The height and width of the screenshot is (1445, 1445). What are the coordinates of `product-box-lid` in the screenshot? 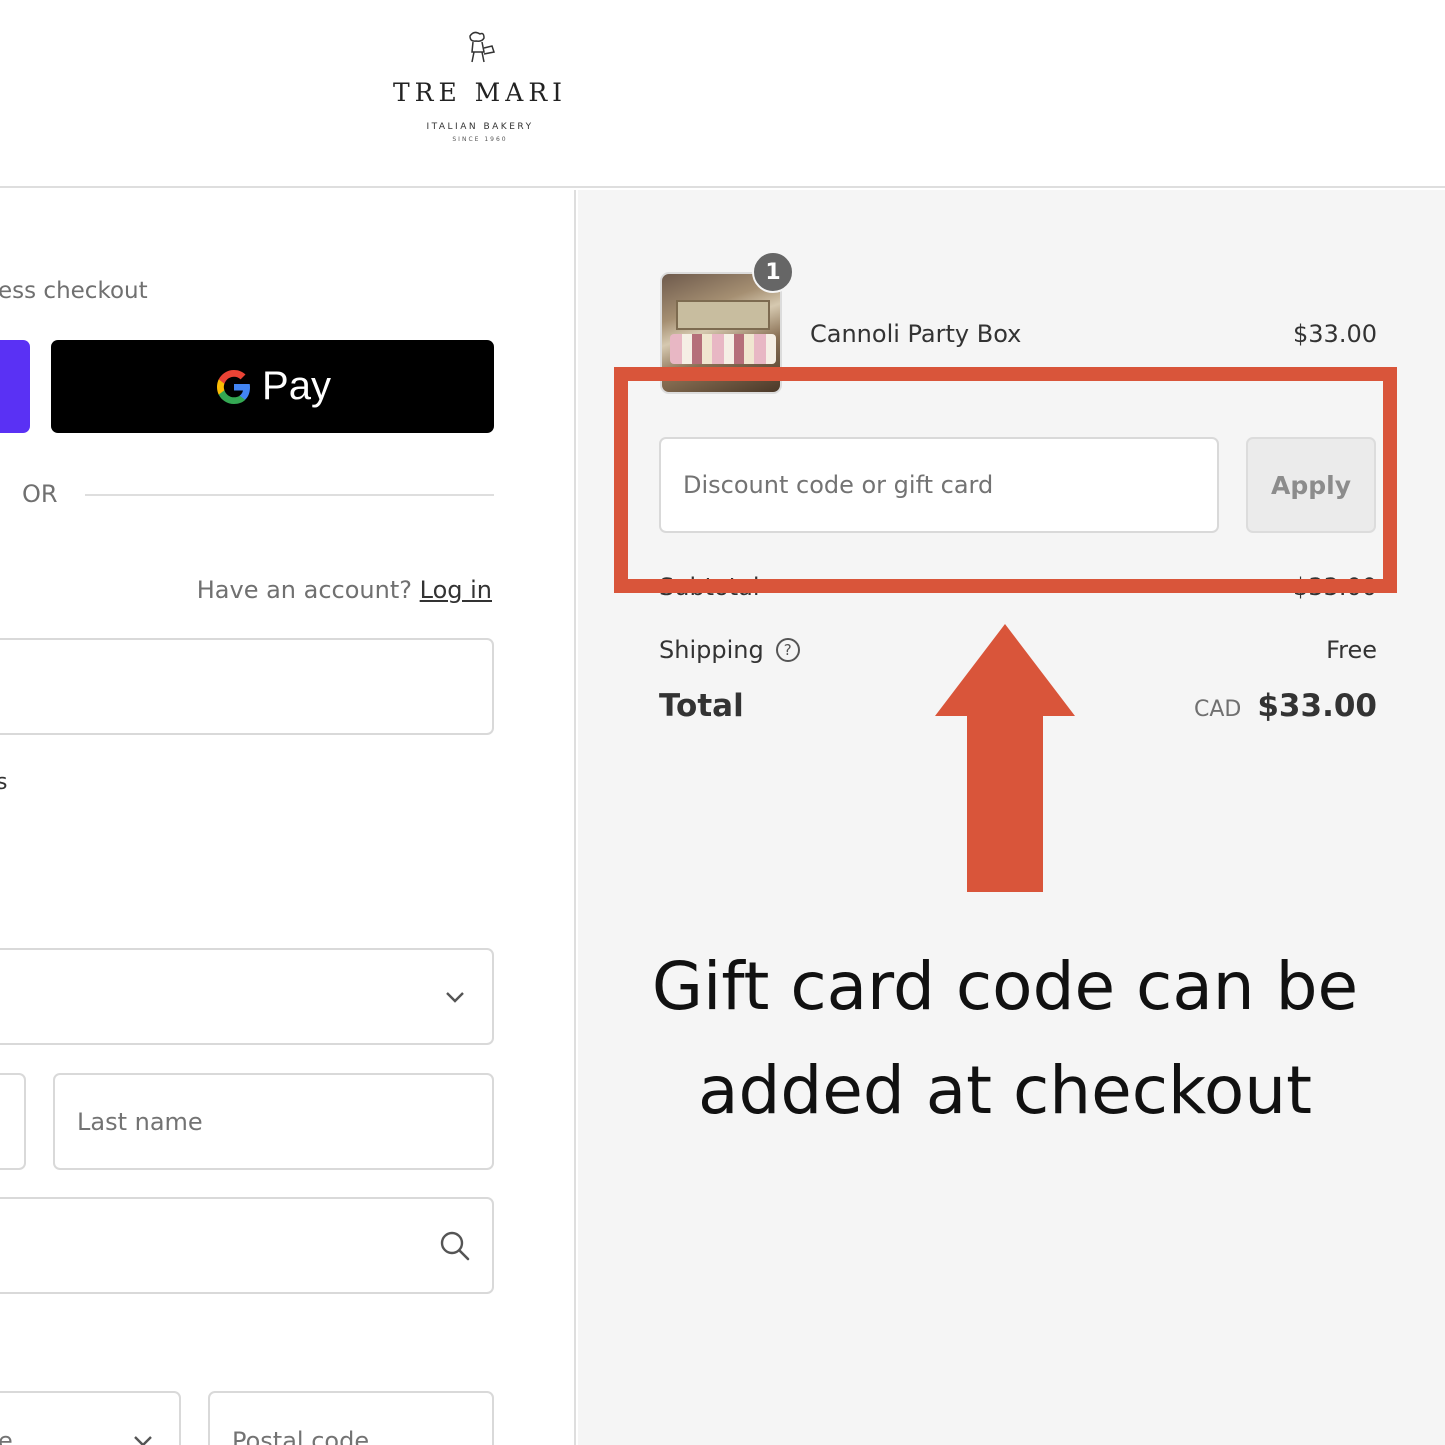 It's located at (723, 315).